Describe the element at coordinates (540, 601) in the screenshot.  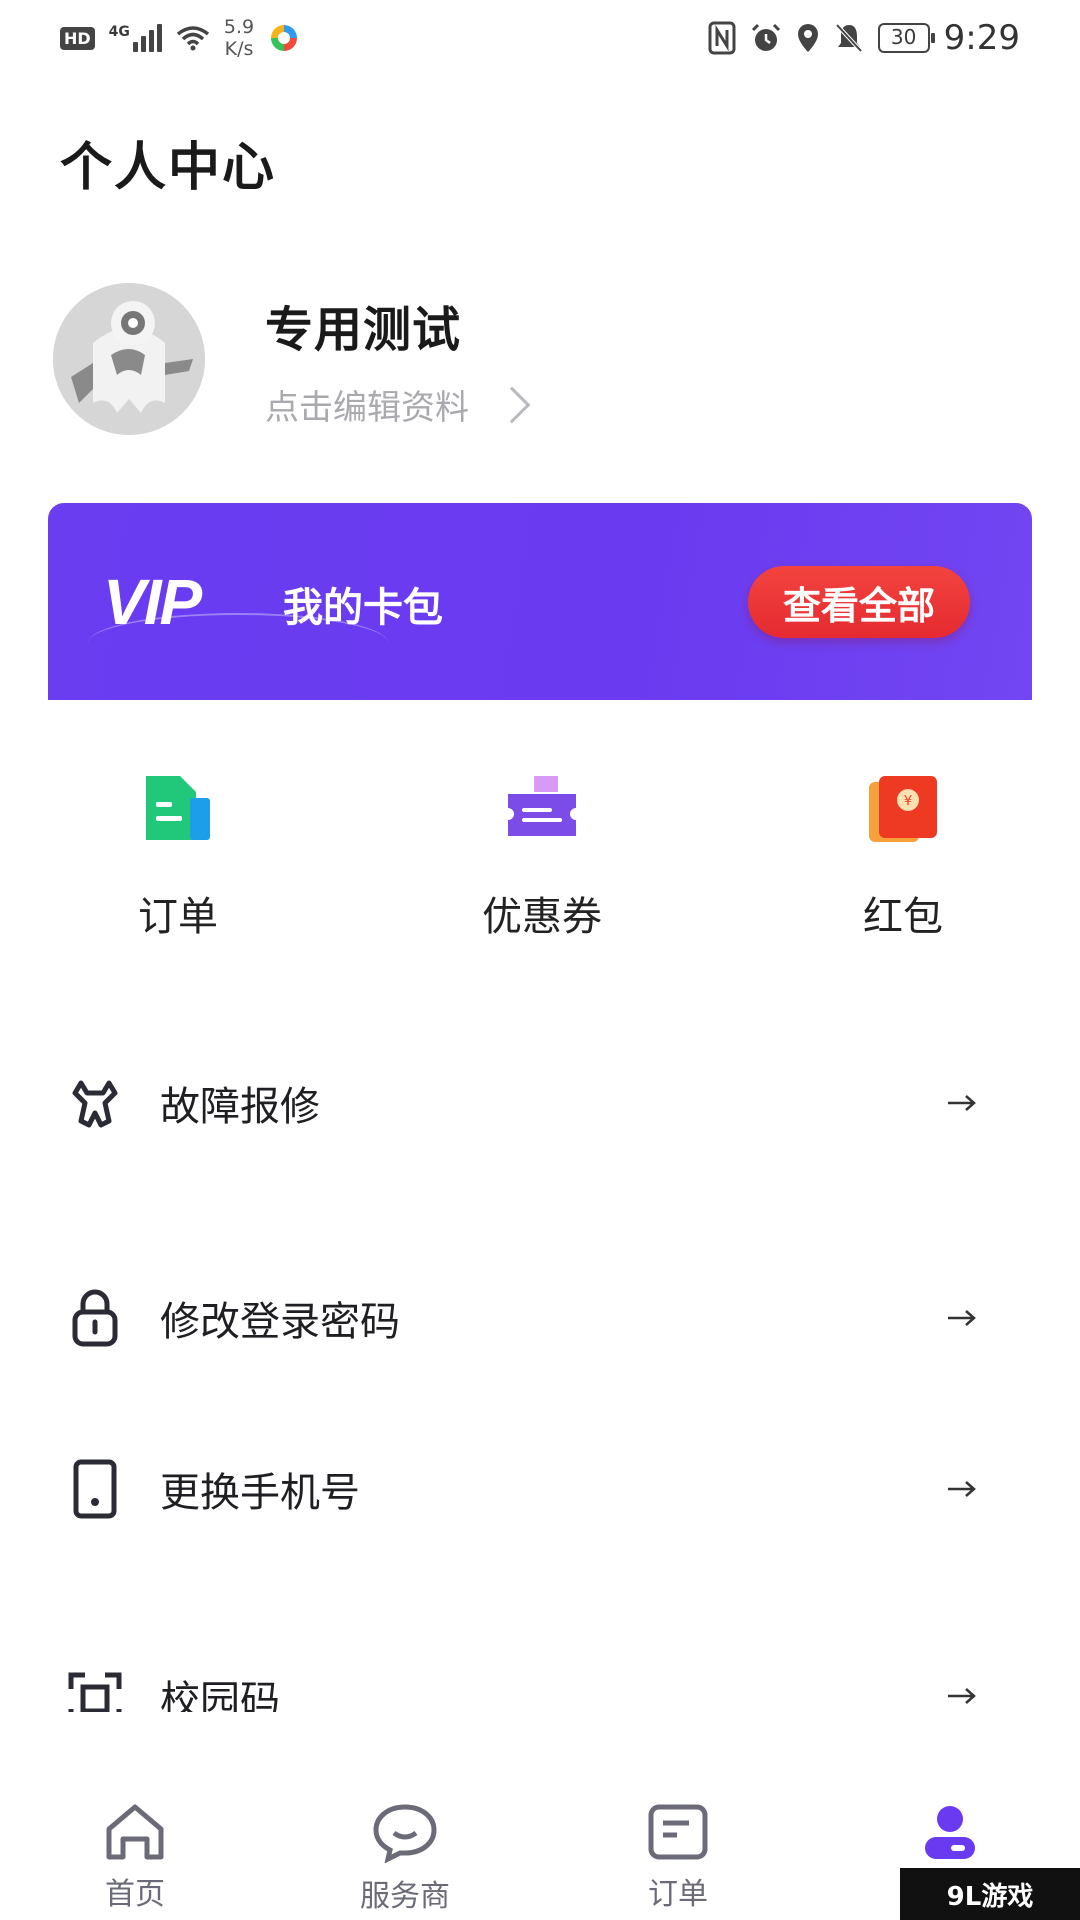
I see `vip-card: VIP 我的卡包 查看全部` at that location.